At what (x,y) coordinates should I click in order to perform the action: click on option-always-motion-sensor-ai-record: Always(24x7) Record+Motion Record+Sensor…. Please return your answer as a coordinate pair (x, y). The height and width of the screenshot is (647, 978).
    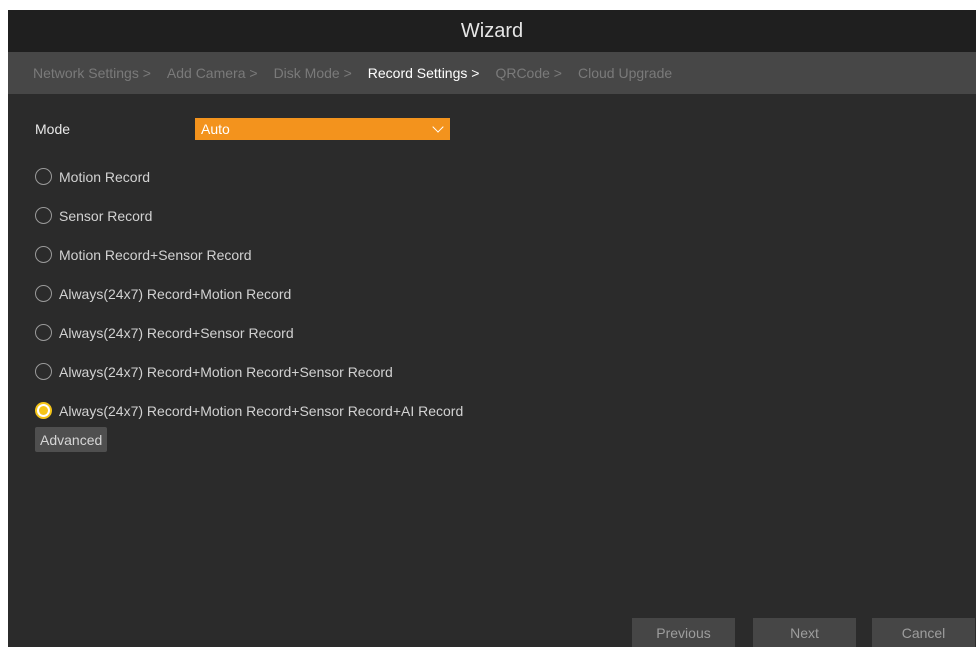
    Looking at the image, I should click on (249, 410).